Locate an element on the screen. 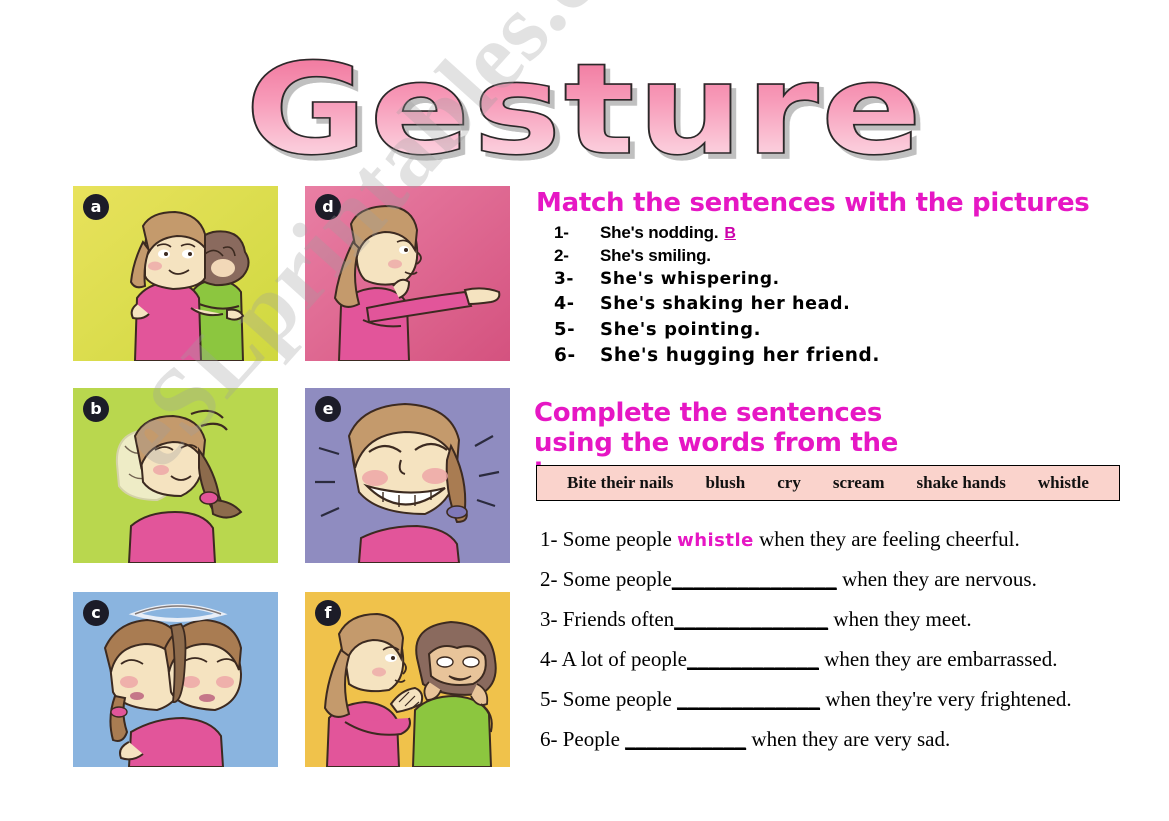 This screenshot has height=821, width=1169. panel-letter-badge: d is located at coordinates (328, 207).